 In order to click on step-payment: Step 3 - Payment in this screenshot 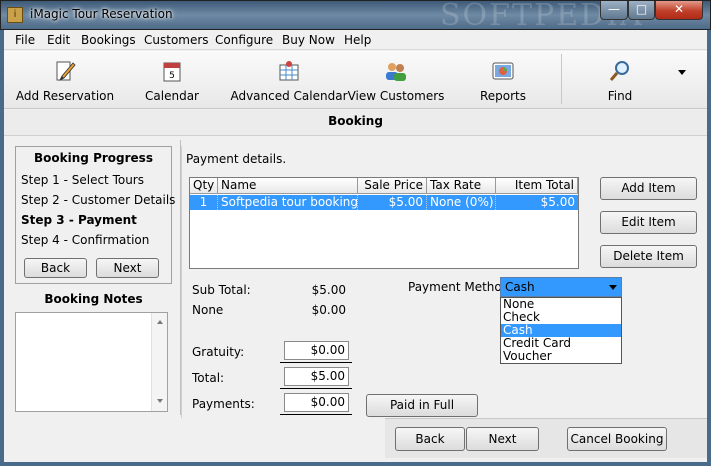, I will do `click(79, 220)`.